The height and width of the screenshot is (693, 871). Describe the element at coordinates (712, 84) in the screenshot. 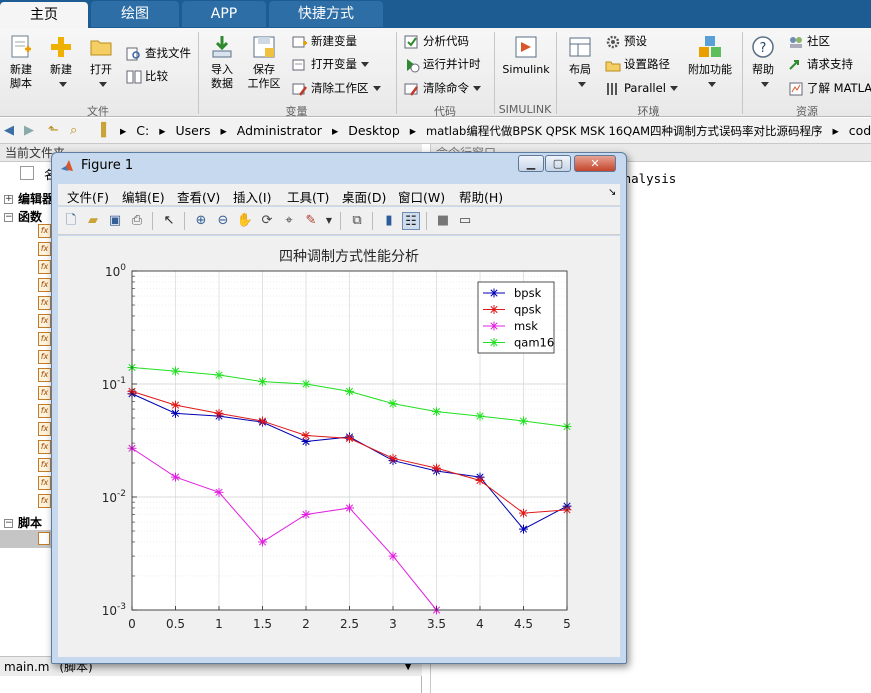

I see `add-ons-dropdown-icon` at that location.